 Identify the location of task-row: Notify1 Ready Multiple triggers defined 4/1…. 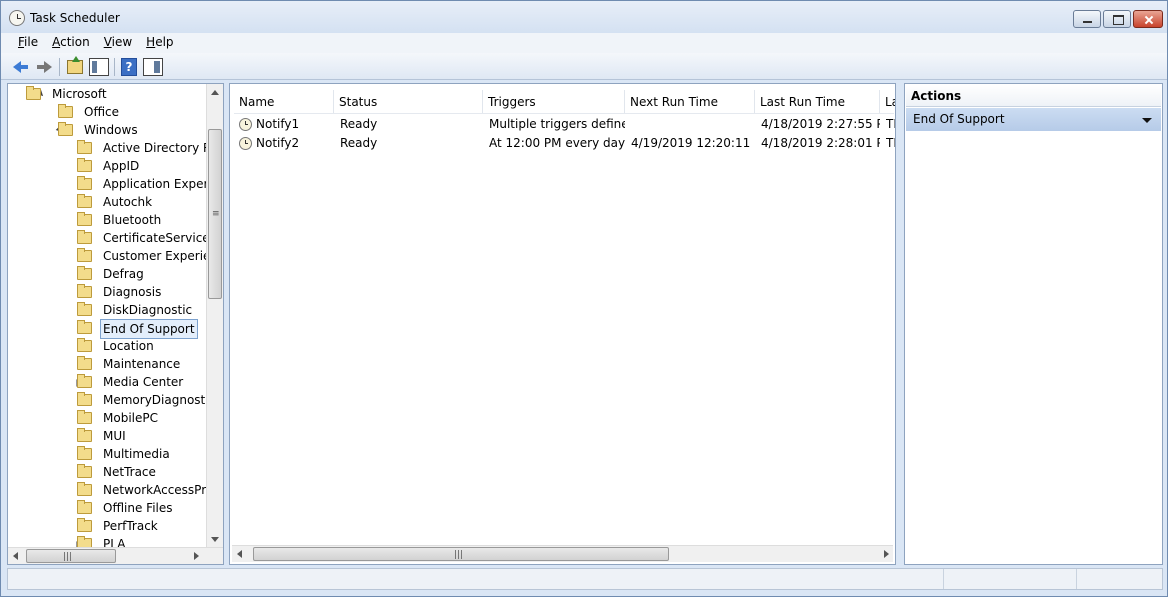
(564, 124).